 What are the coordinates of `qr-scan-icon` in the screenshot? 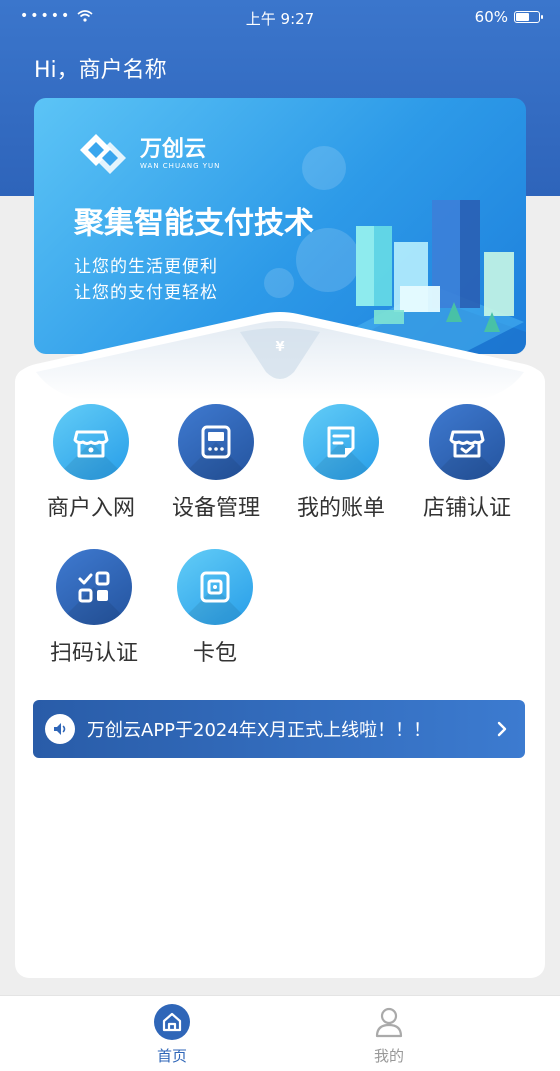 It's located at (94, 587).